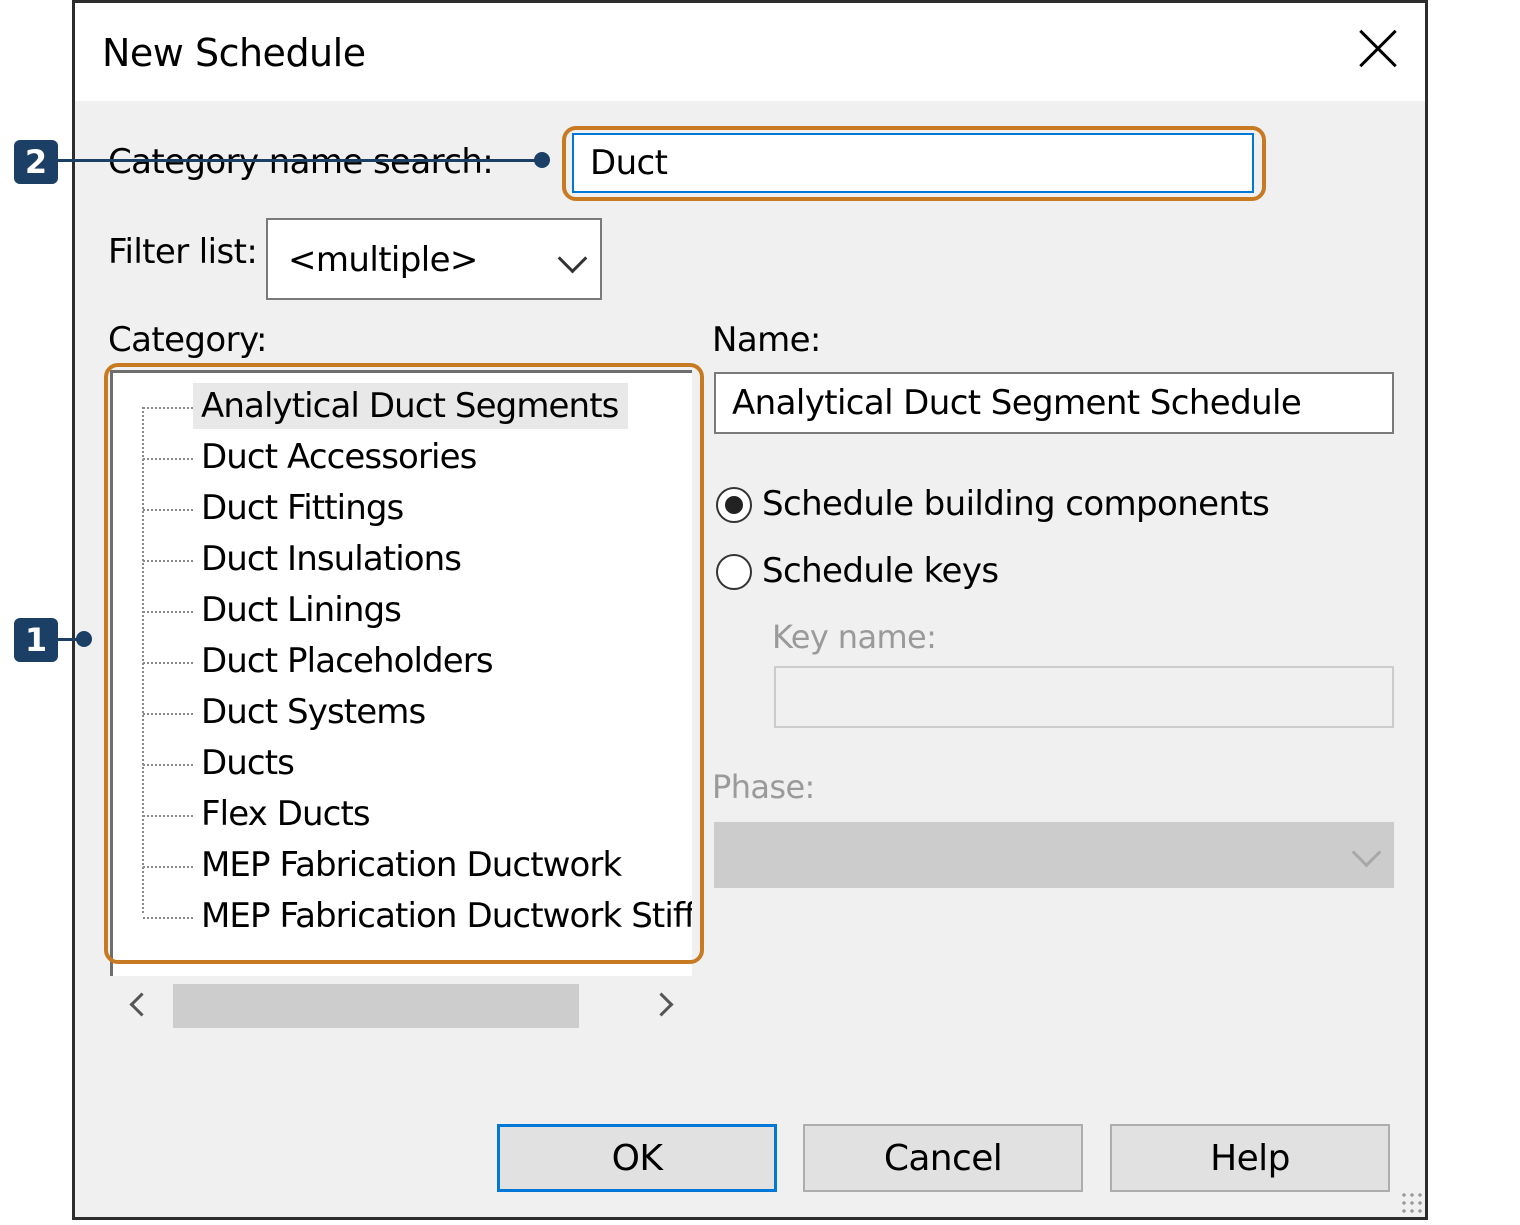 The width and height of the screenshot is (1520, 1225). What do you see at coordinates (1412, 1203) in the screenshot?
I see `resize-grip-icon` at bounding box center [1412, 1203].